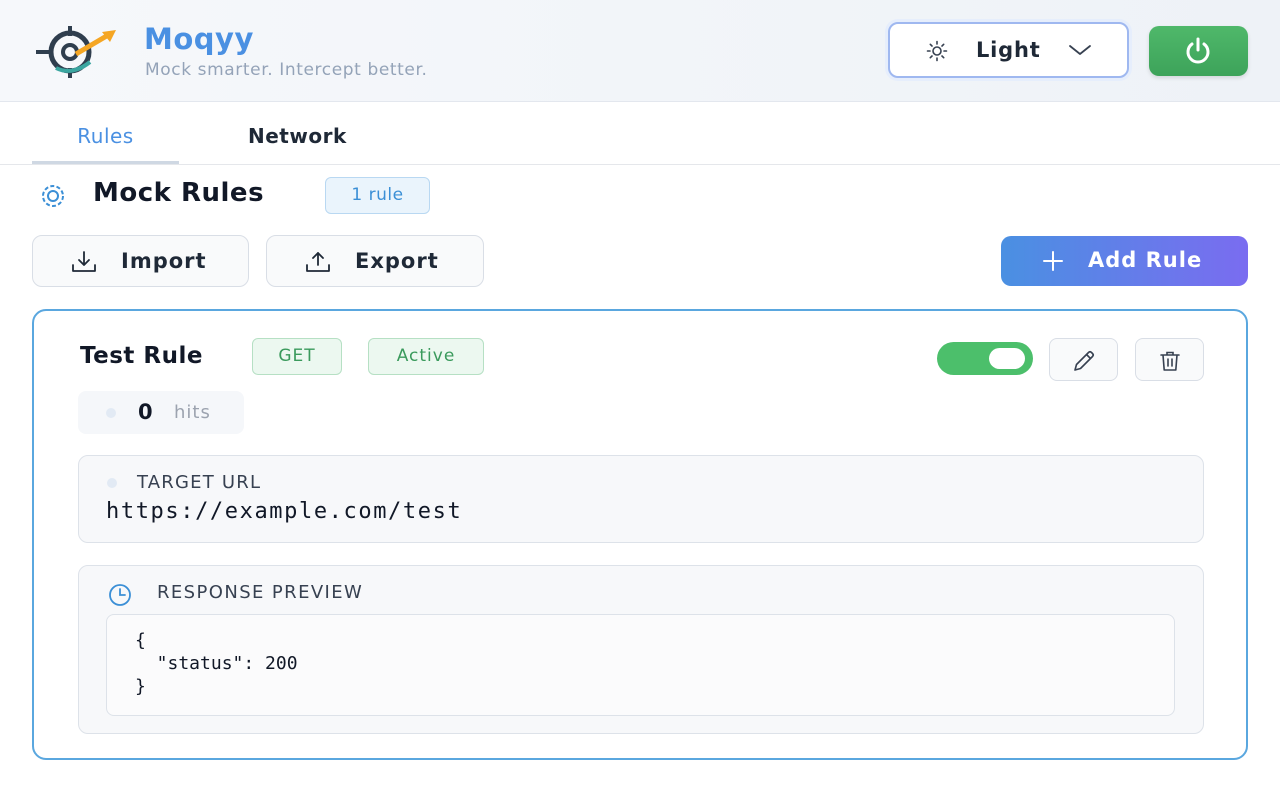  Describe the element at coordinates (377, 195) in the screenshot. I see `rule-count-badge: 1 rule` at that location.